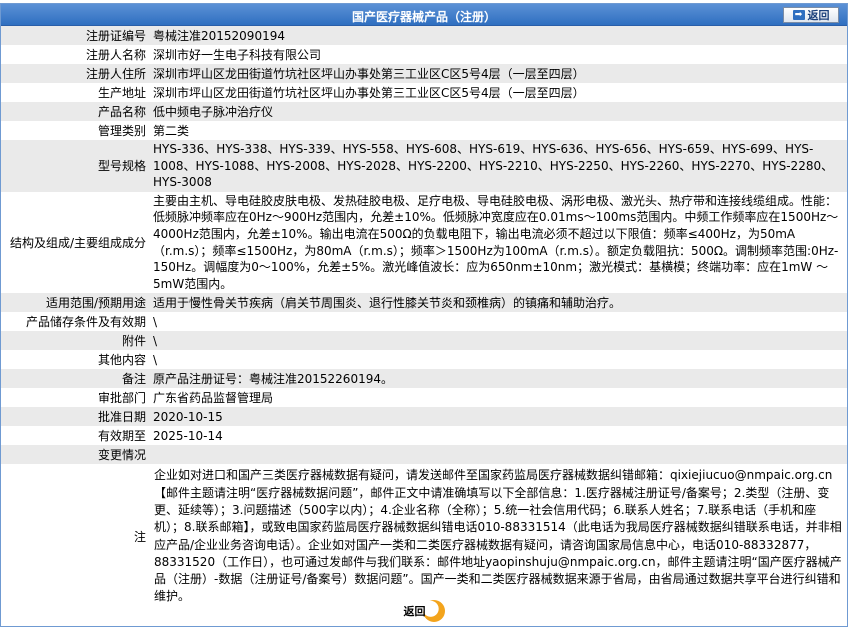 The width and height of the screenshot is (850, 628). I want to click on row-valid-until: 有效期至 2025-10-14, so click(424, 436).